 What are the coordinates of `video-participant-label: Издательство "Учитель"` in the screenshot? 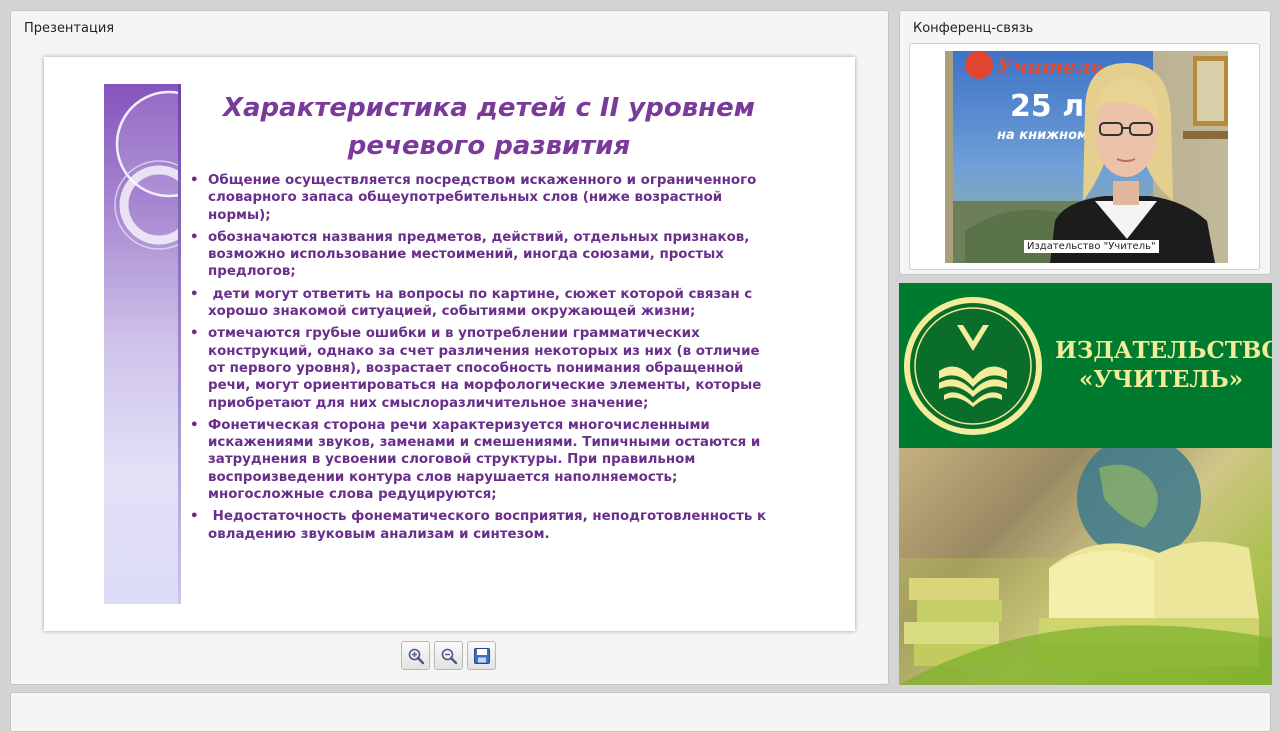 It's located at (1091, 246).